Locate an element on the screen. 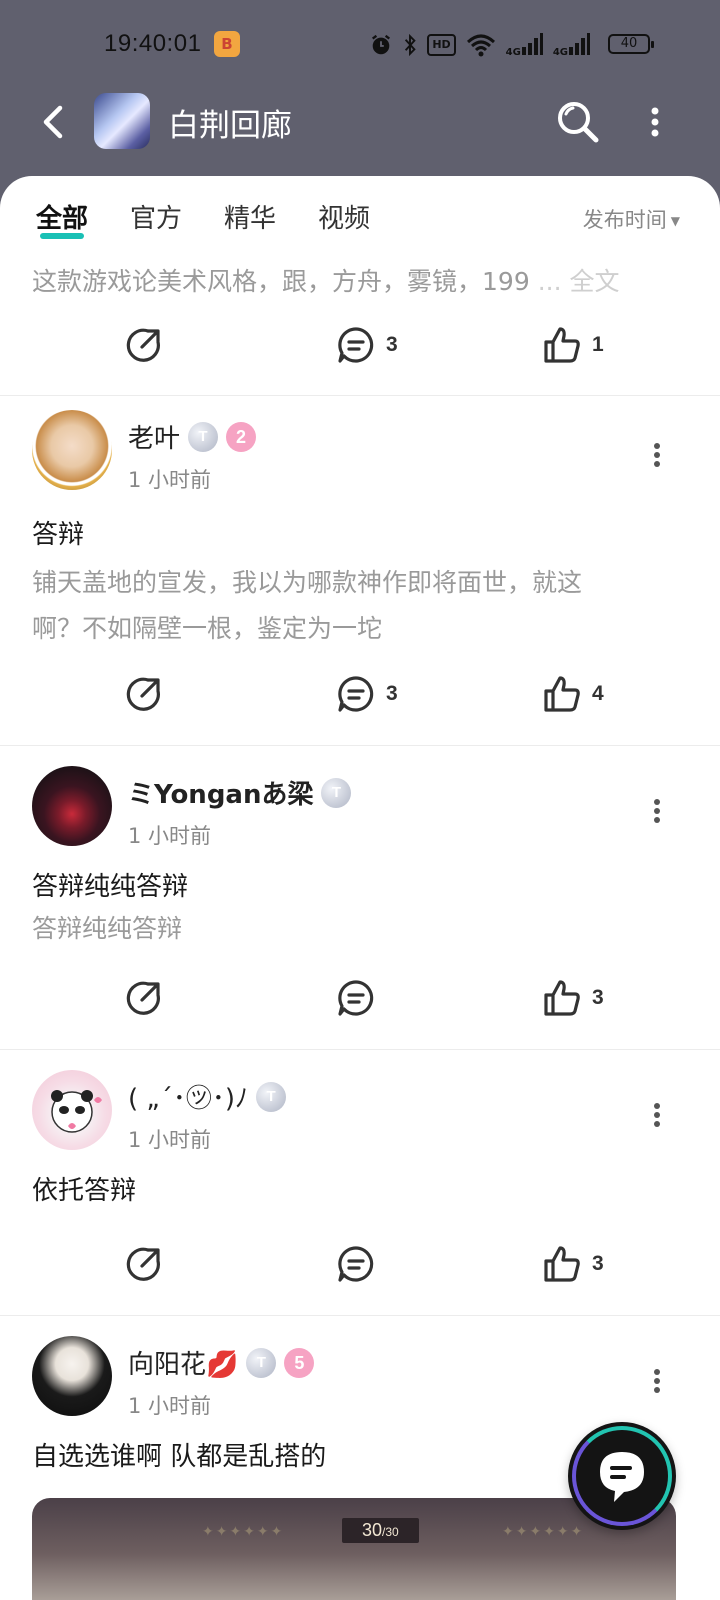 The width and height of the screenshot is (720, 1600). post-body: 答辩纯纯答辩 is located at coordinates (352, 929).